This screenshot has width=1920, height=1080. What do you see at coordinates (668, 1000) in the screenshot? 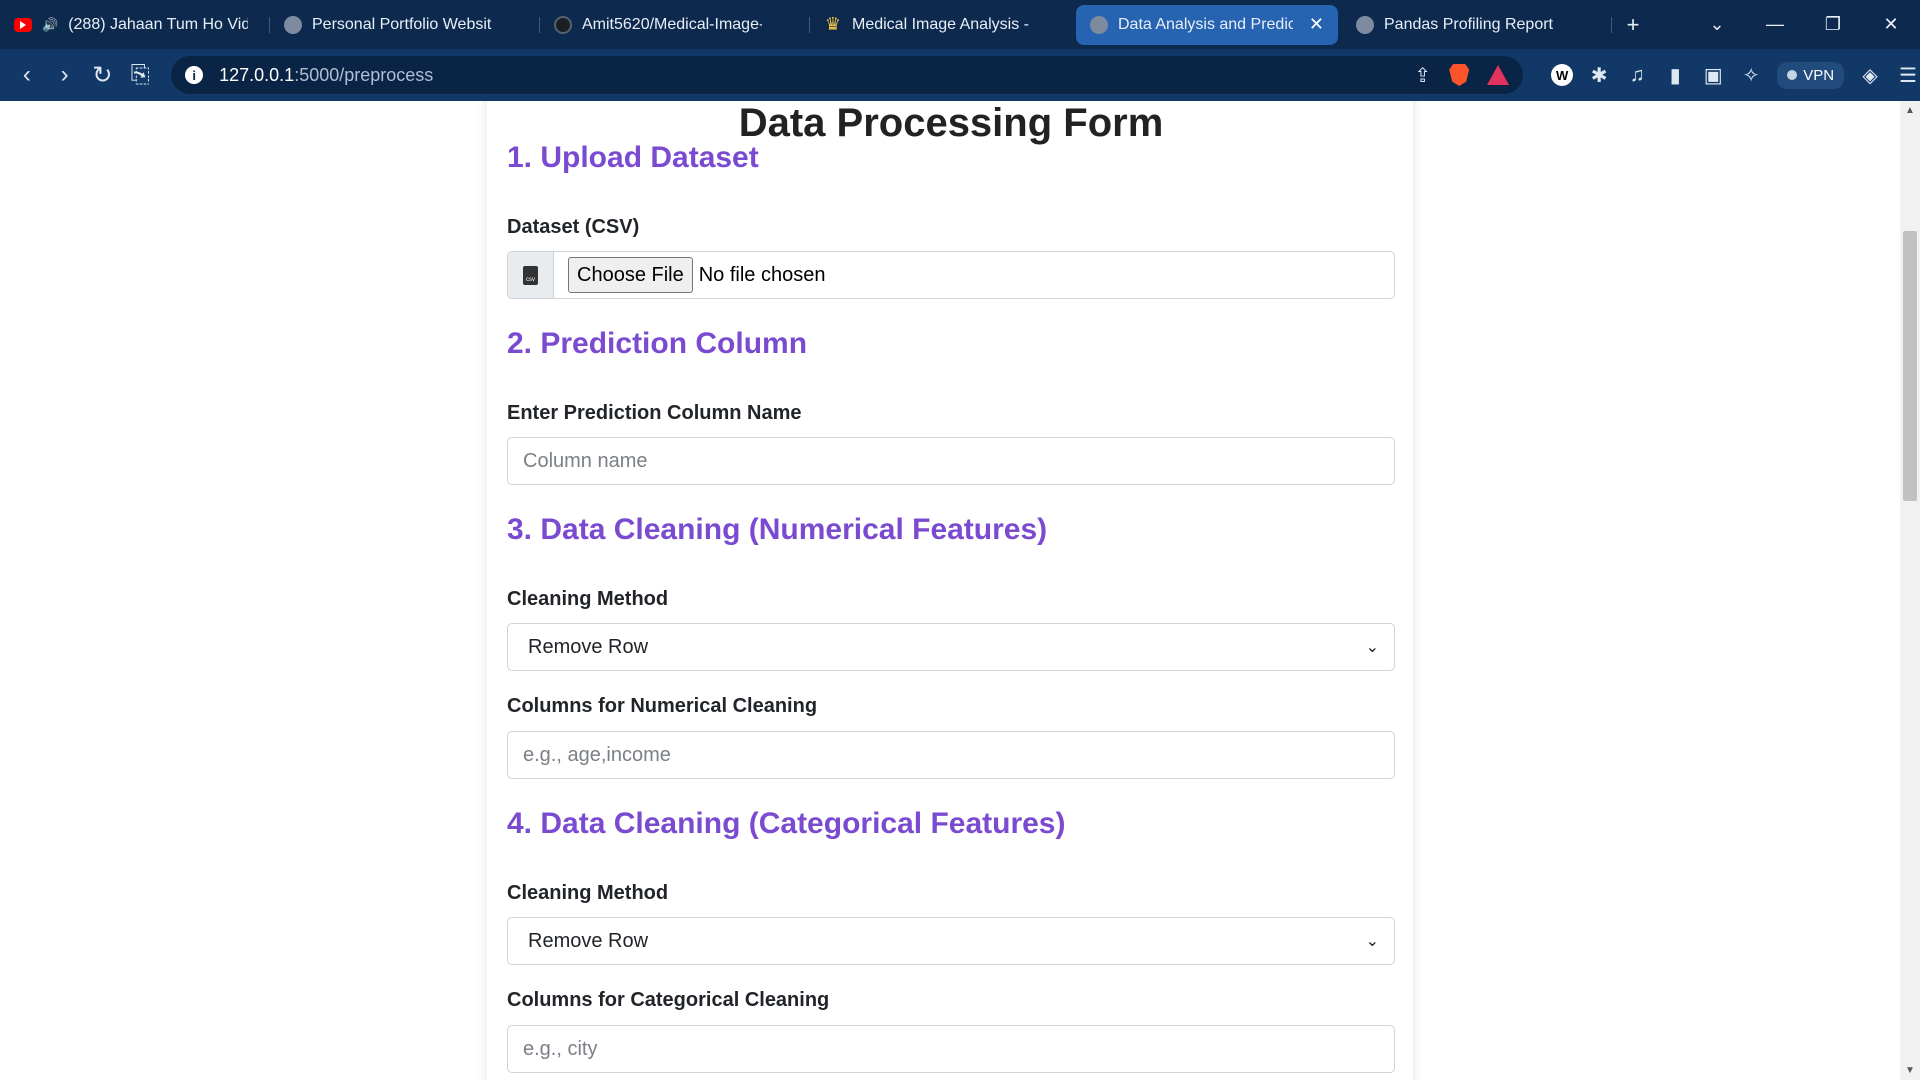
I see `categorical-columns-label: Columns for Categorical Cleaning` at bounding box center [668, 1000].